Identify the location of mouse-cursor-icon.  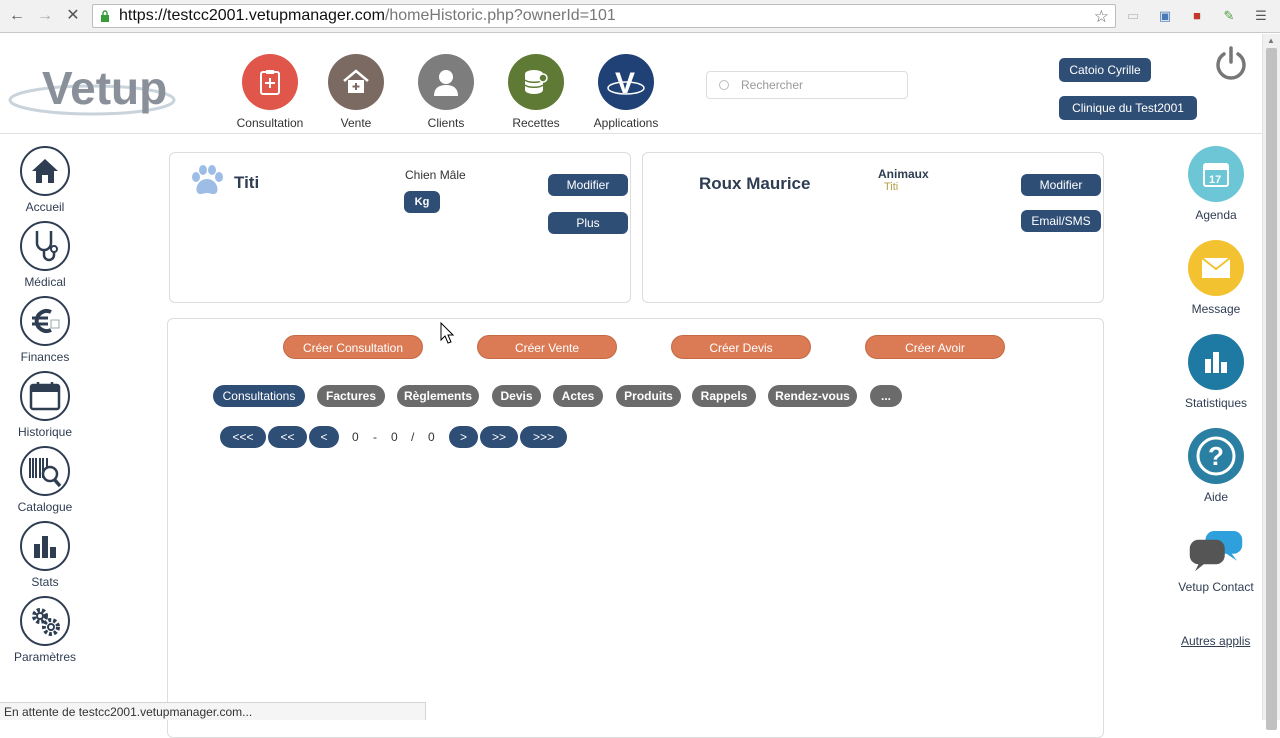
(447, 333).